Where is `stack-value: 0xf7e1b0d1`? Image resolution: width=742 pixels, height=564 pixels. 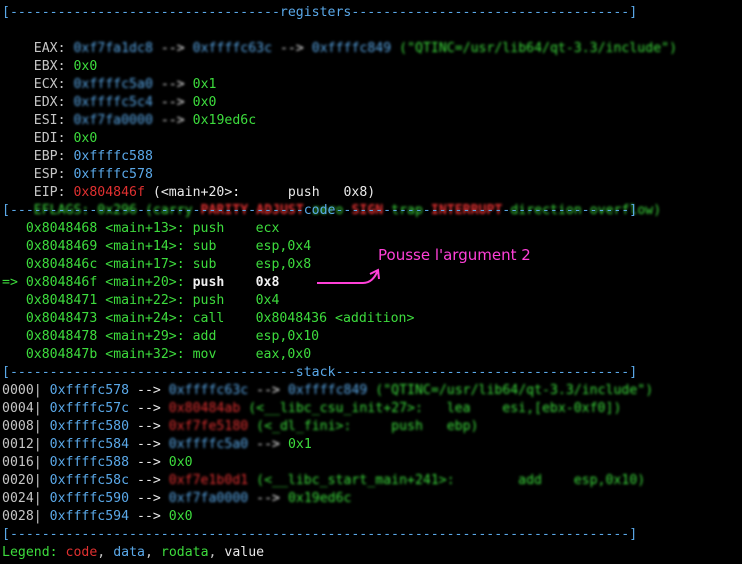 stack-value: 0xf7e1b0d1 is located at coordinates (208, 480).